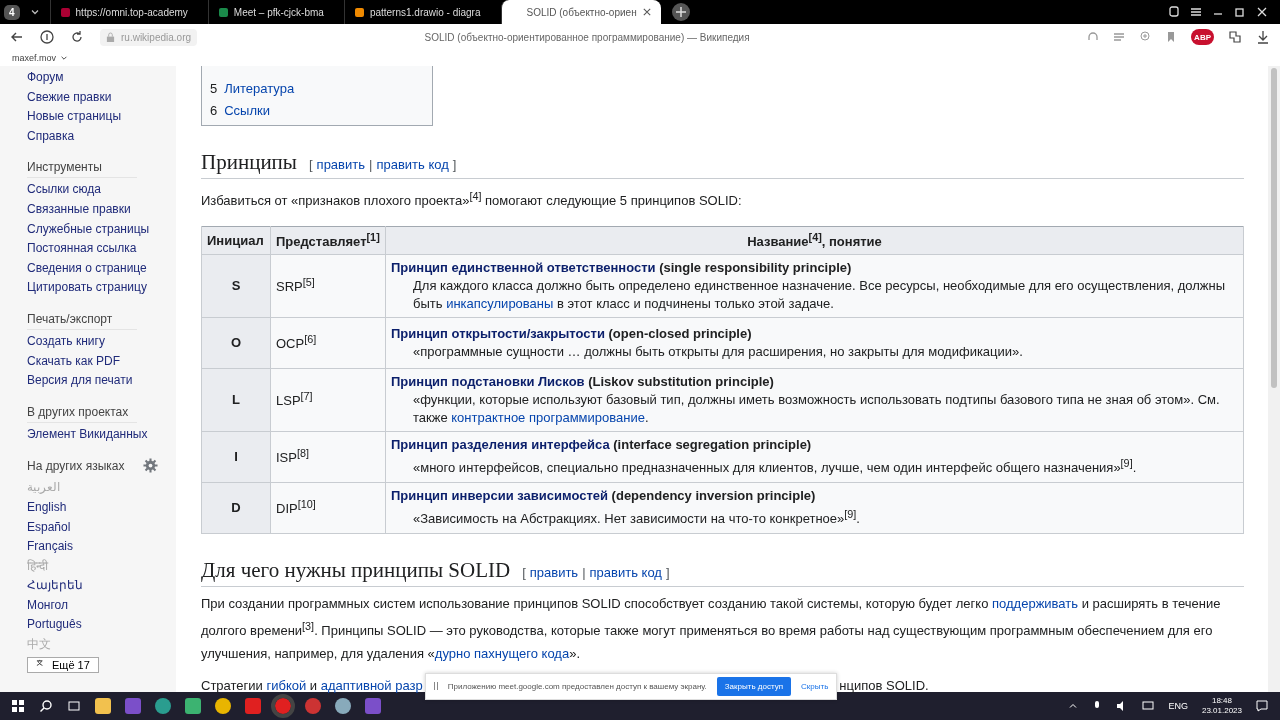  I want to click on principle-link: Принцип подстановки Лисков, so click(488, 381).